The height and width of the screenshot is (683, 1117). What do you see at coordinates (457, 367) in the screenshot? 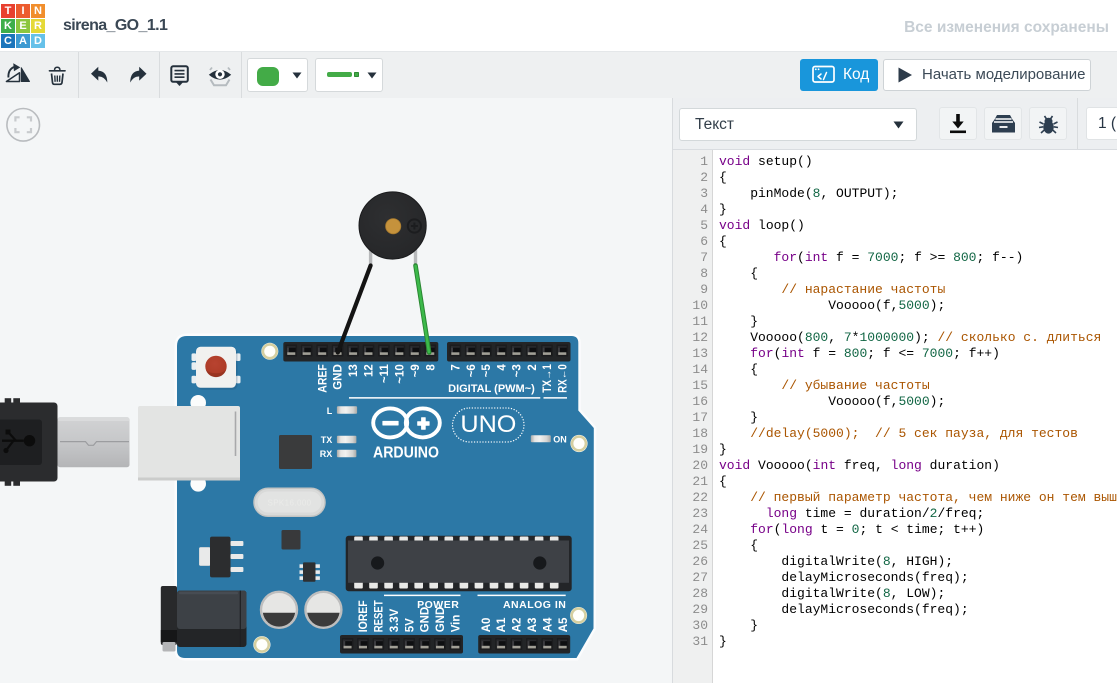
I see `svg-text: 7` at bounding box center [457, 367].